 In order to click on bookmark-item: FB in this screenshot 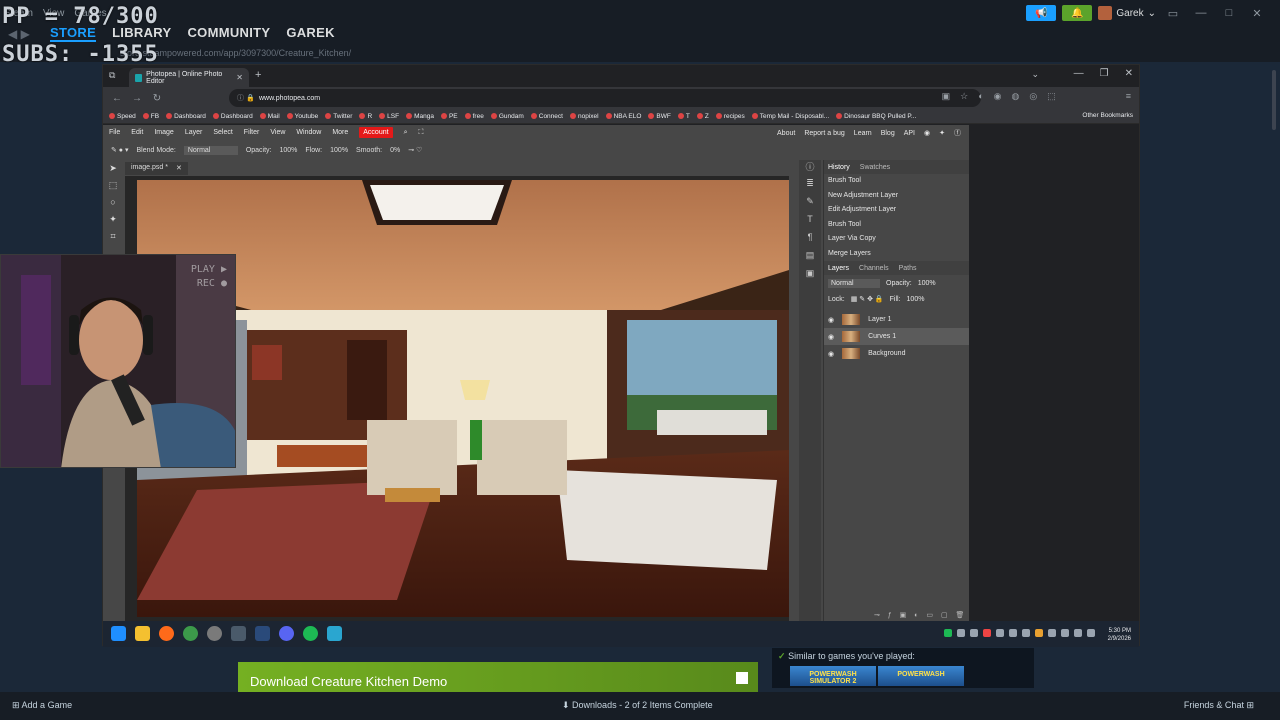, I will do `click(150, 116)`.